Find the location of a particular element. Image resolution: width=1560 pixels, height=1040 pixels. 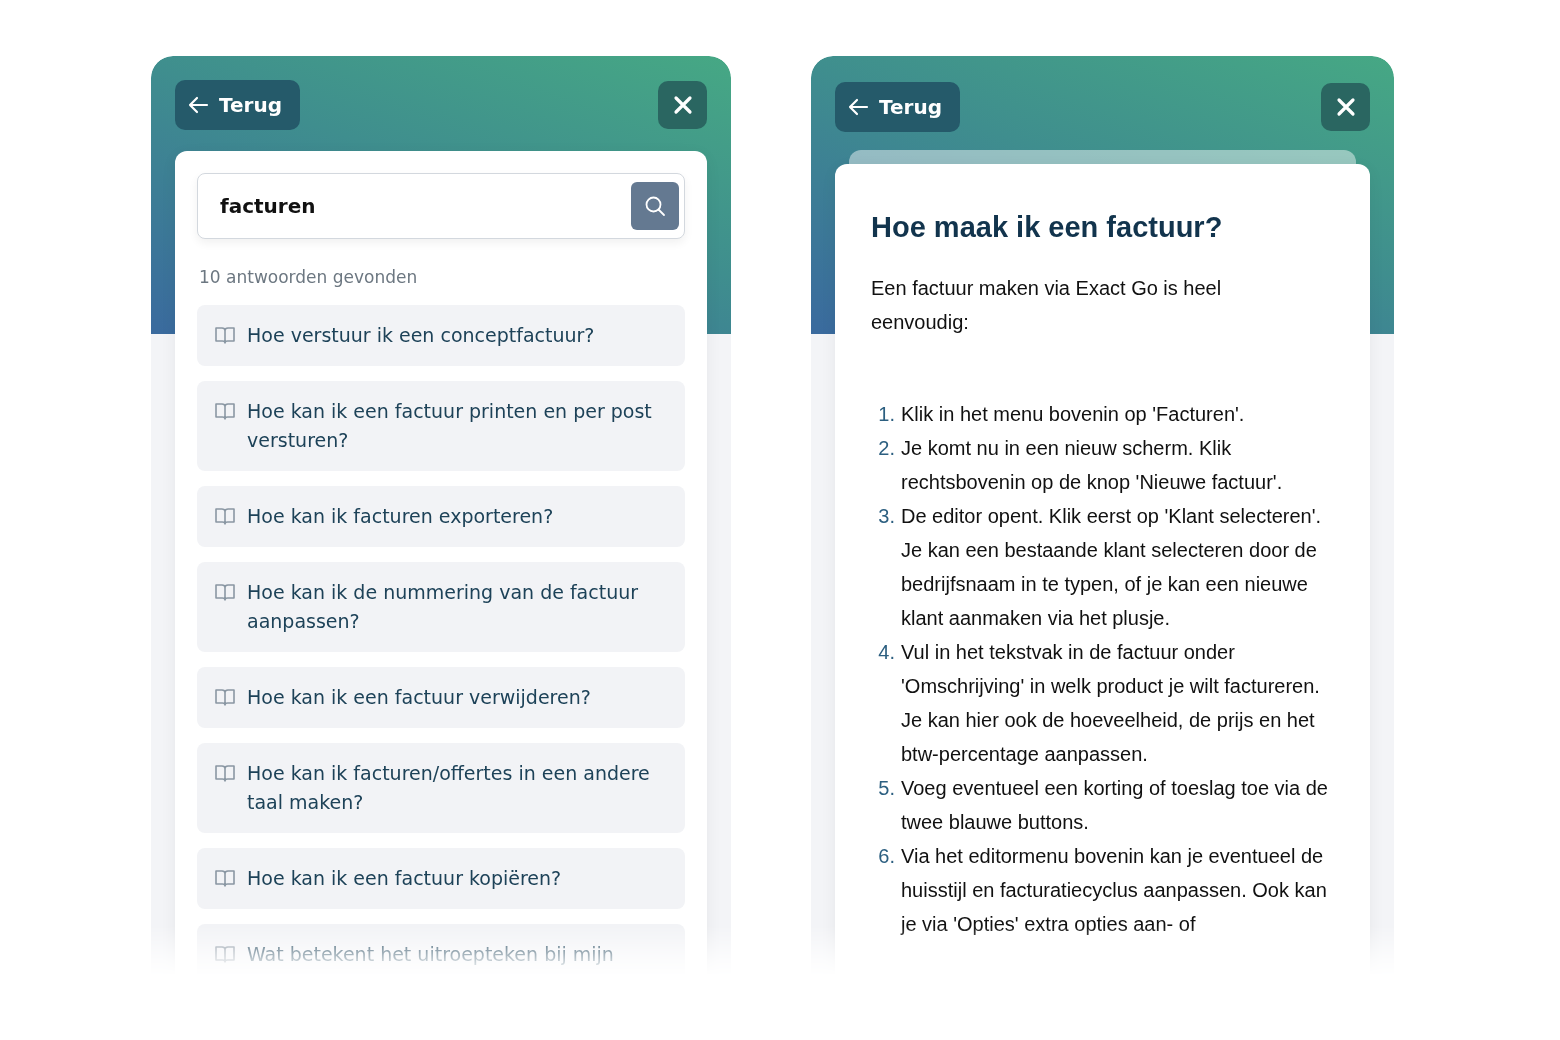

step-number: 6. is located at coordinates (886, 856).